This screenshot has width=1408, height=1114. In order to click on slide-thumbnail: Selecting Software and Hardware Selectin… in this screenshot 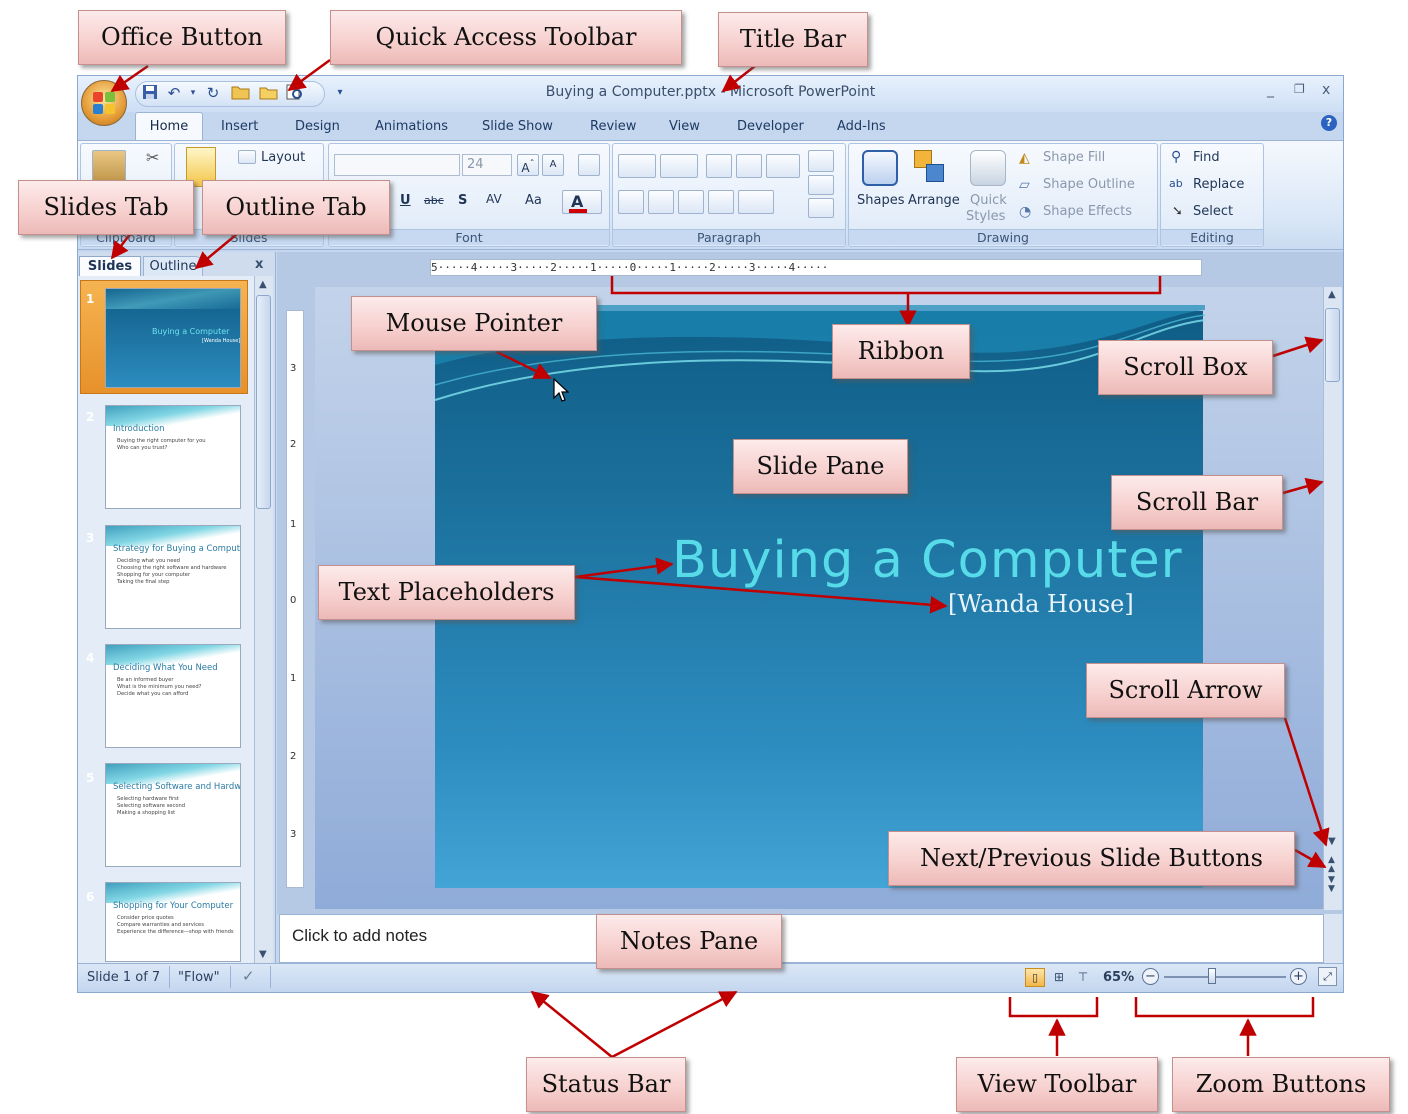, I will do `click(173, 815)`.